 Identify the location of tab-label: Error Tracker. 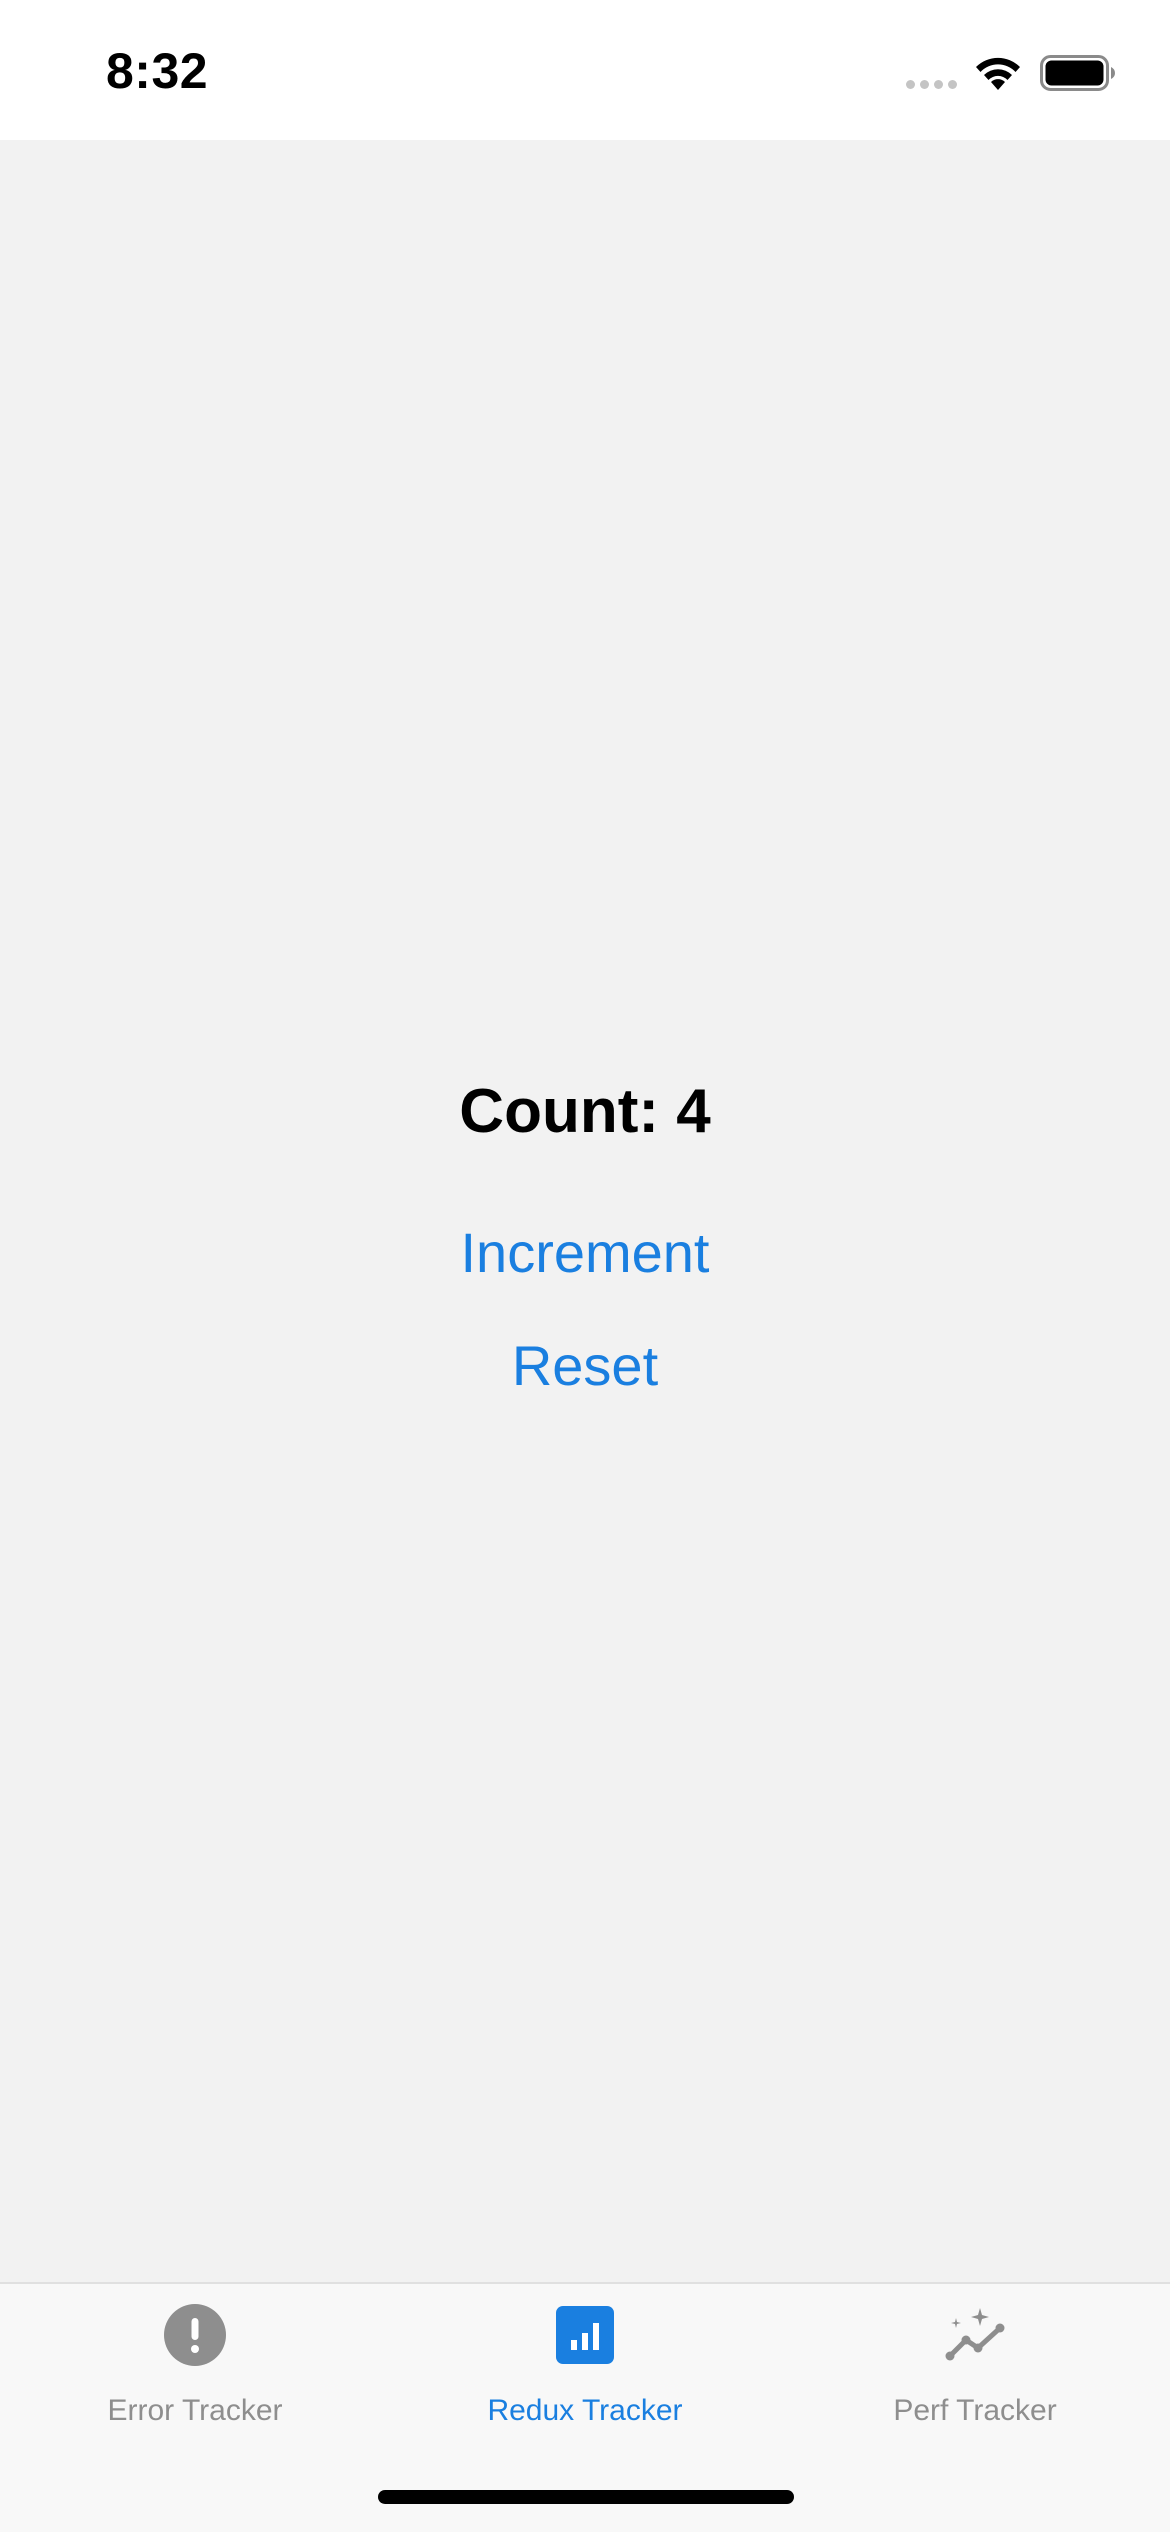
(195, 2410).